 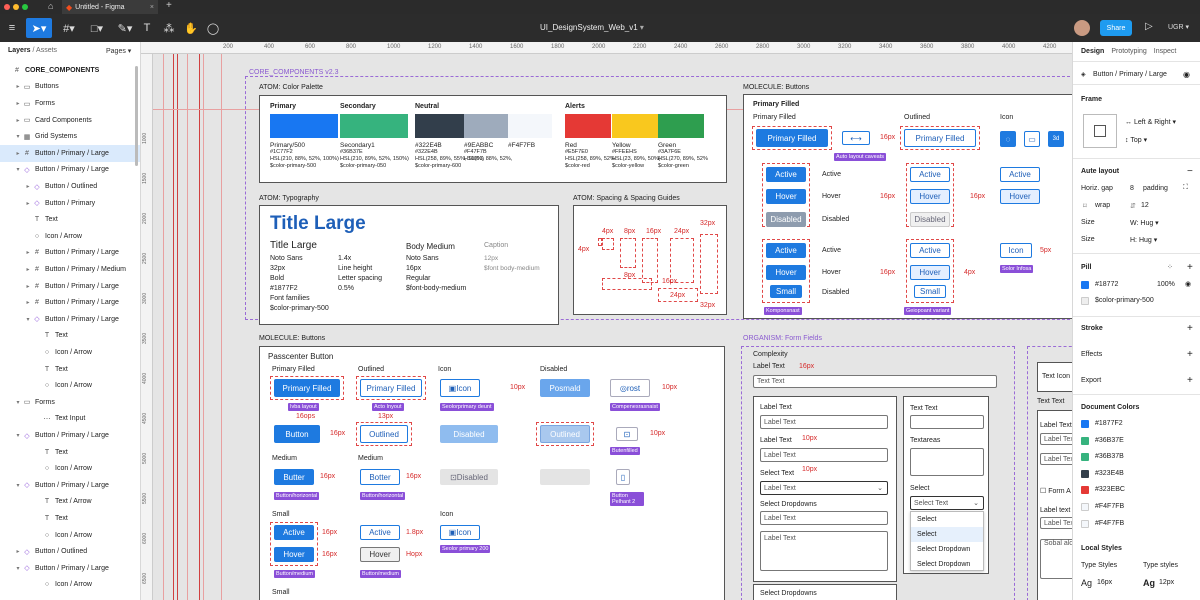 I want to click on ml-small-icon-button: ⊡, so click(x=627, y=434).